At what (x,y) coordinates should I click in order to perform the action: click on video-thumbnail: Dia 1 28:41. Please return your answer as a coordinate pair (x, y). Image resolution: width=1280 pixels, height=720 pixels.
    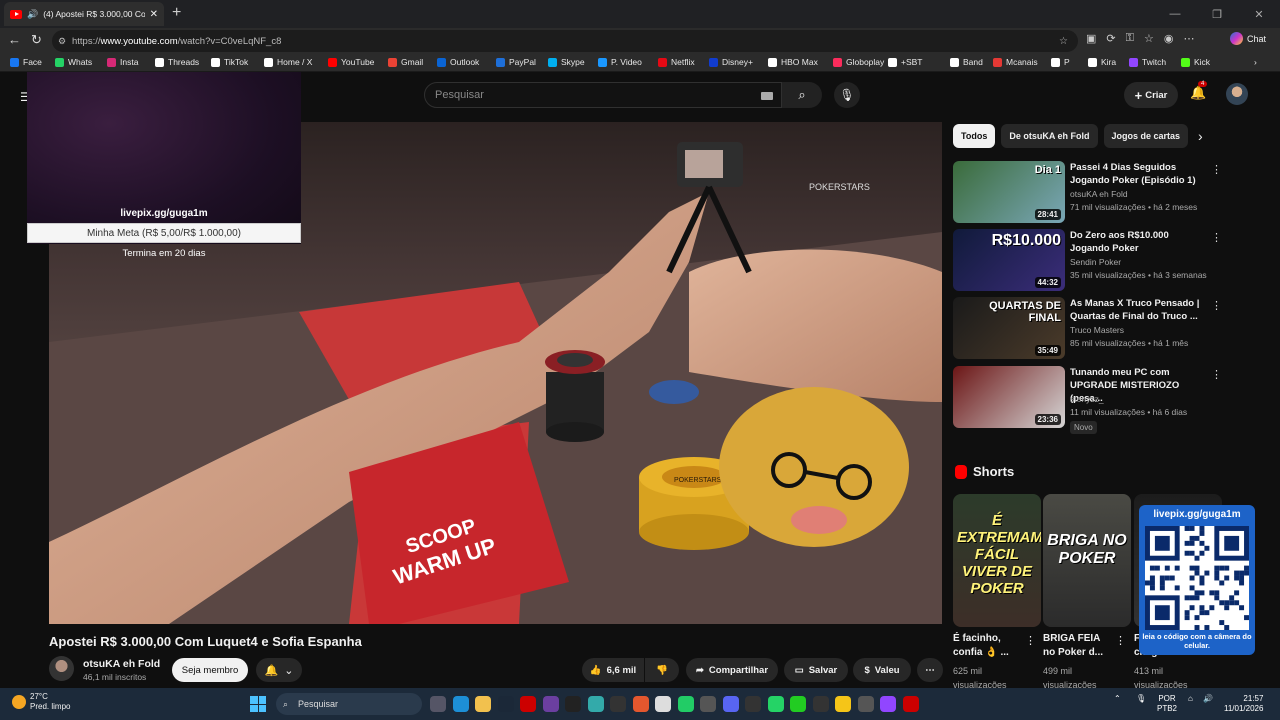
    Looking at the image, I should click on (1009, 192).